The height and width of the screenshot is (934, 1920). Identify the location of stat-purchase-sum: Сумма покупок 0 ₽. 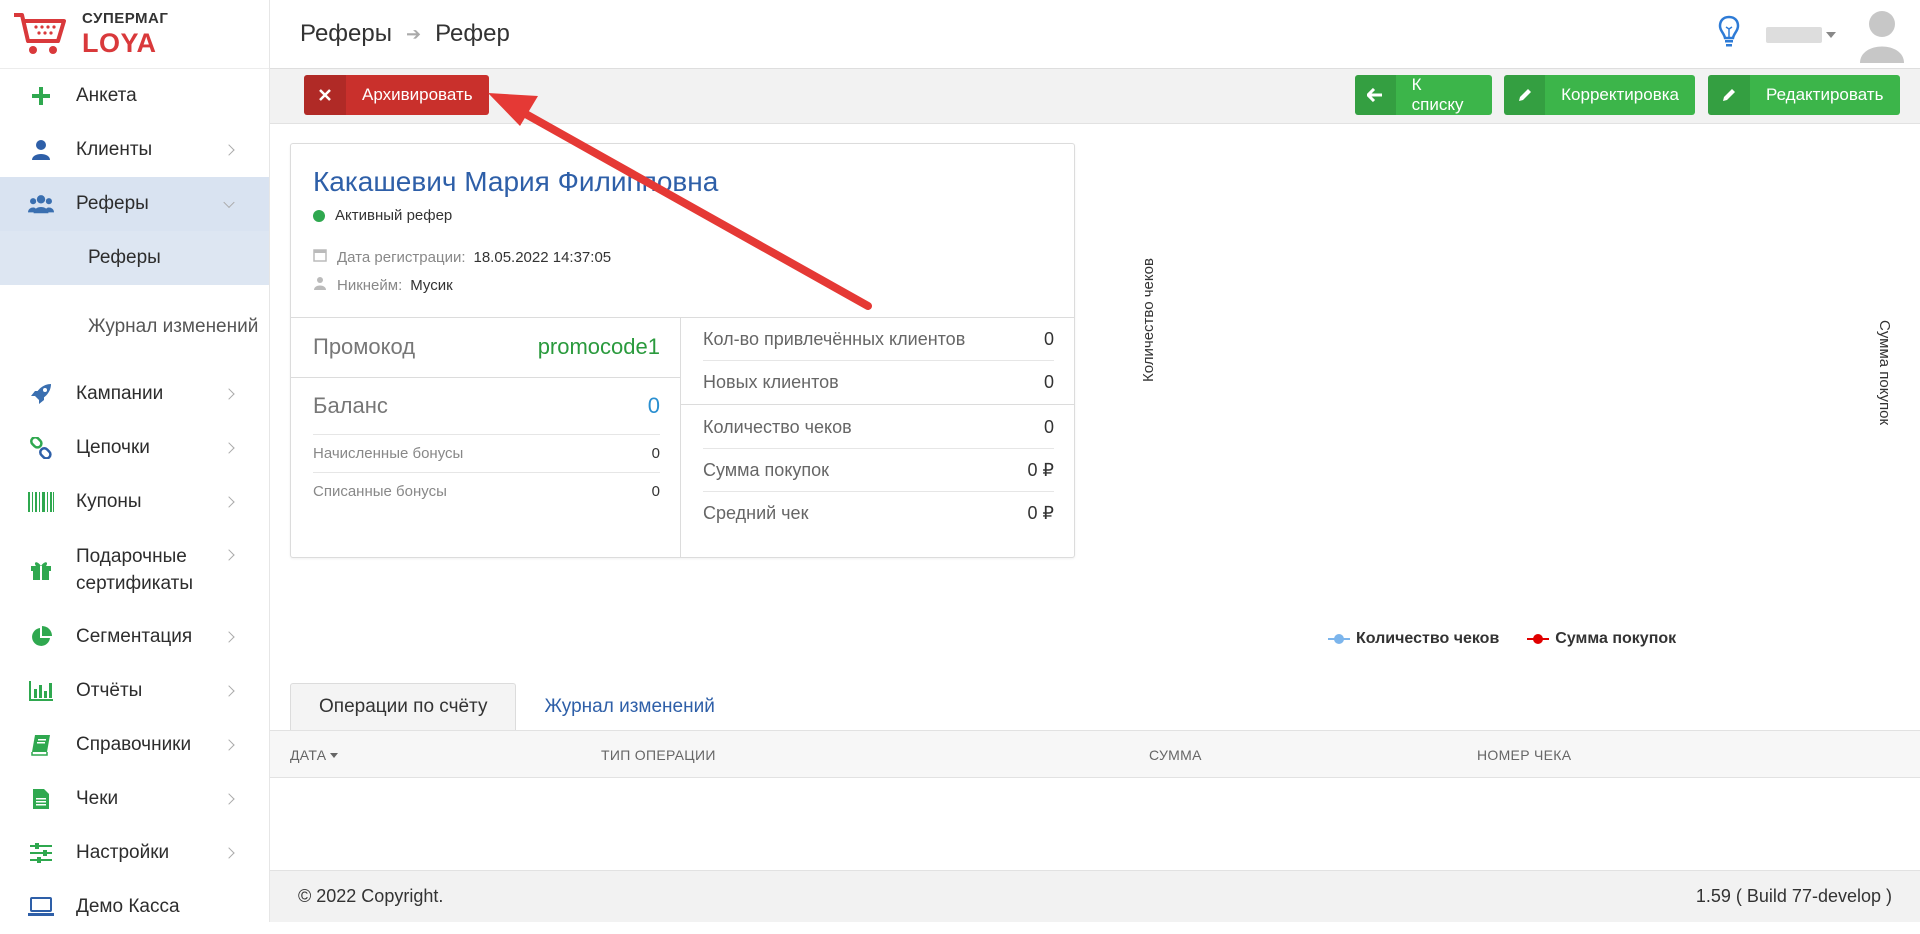
(878, 470).